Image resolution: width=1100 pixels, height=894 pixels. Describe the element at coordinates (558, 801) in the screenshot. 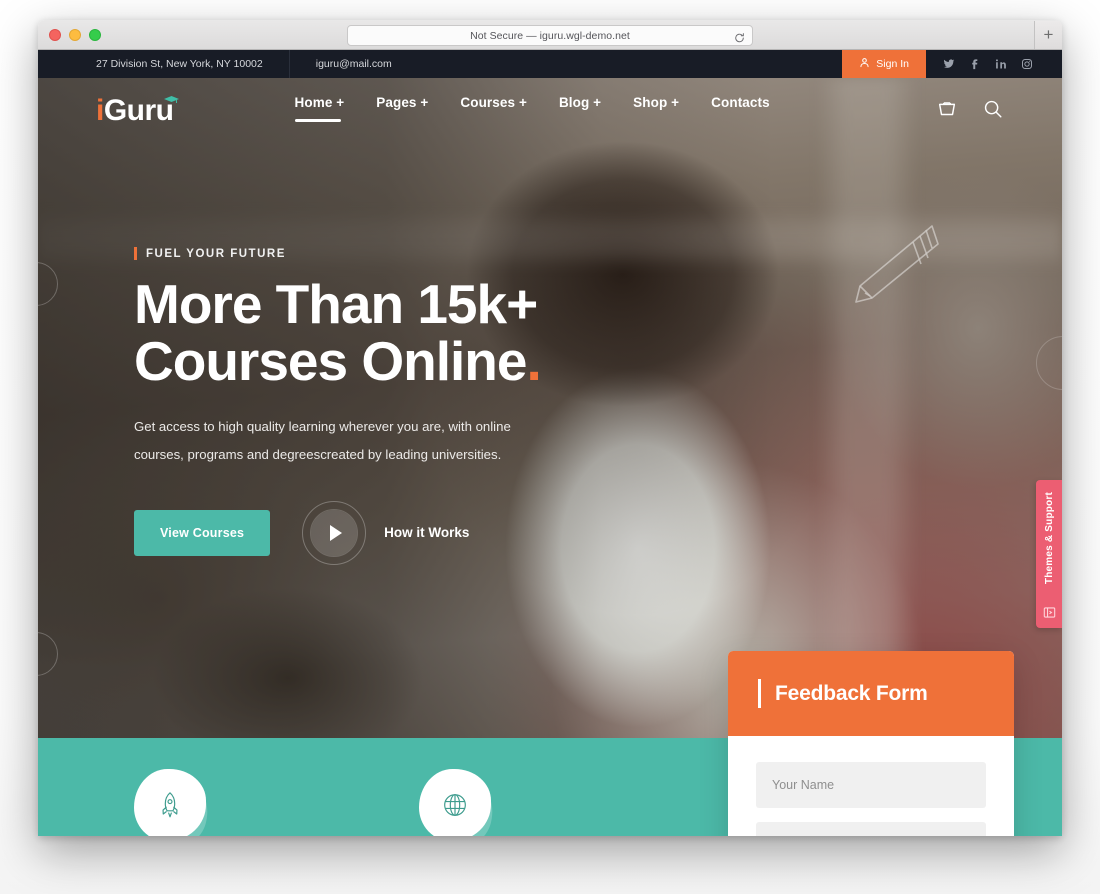

I see `feature-item-globe` at that location.